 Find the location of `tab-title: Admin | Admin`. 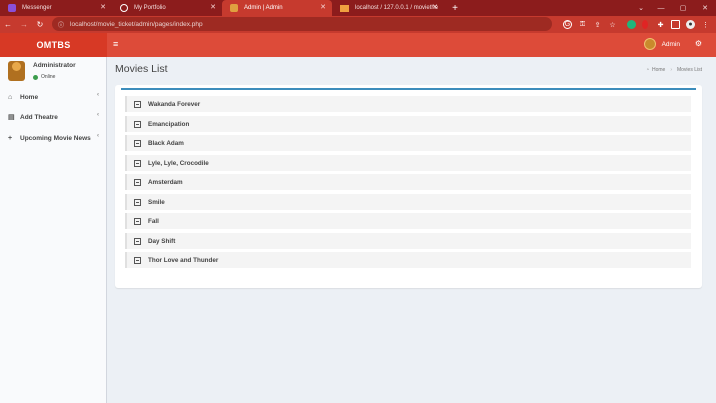

tab-title: Admin | Admin is located at coordinates (263, 8).